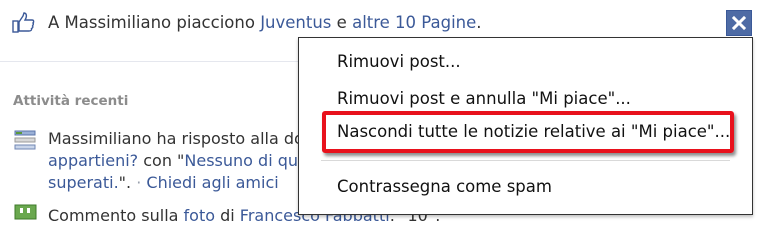  I want to click on activity-line-3: superati.". · Chiedi agli amici, so click(179, 183).